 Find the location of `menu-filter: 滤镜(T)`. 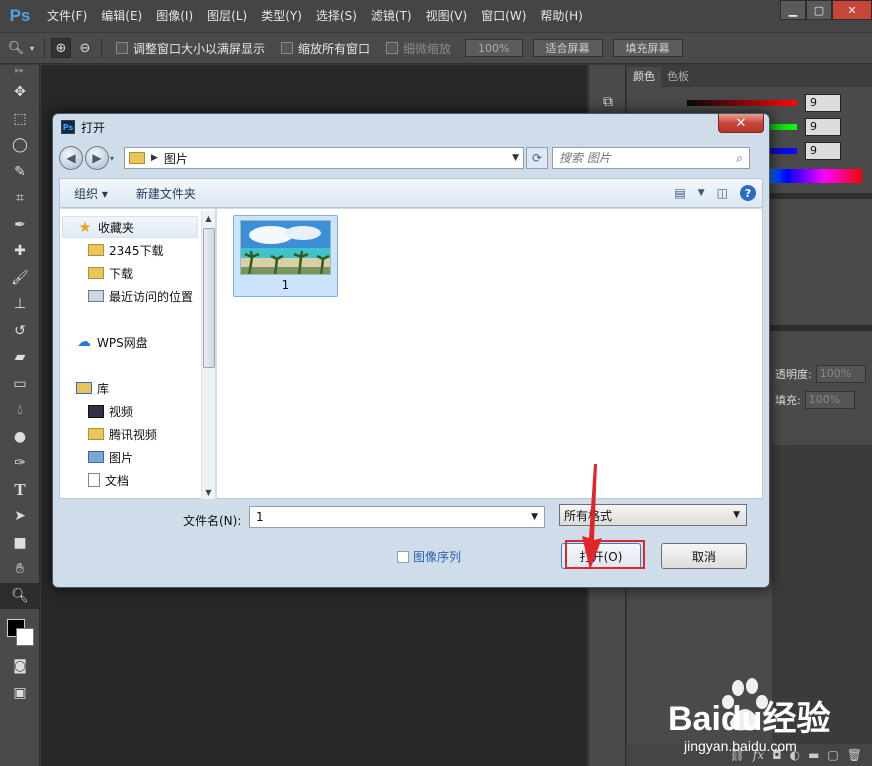

menu-filter: 滤镜(T) is located at coordinates (391, 16).